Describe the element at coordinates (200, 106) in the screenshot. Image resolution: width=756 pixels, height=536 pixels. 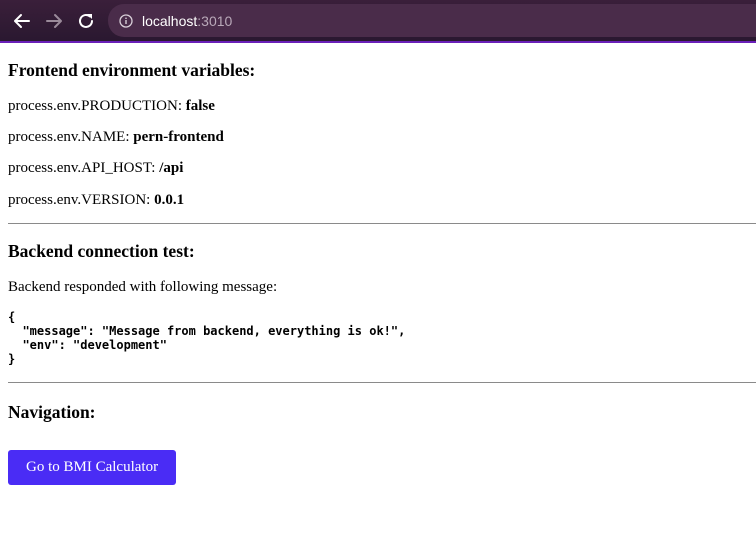
I see `env-var-value: false` at that location.